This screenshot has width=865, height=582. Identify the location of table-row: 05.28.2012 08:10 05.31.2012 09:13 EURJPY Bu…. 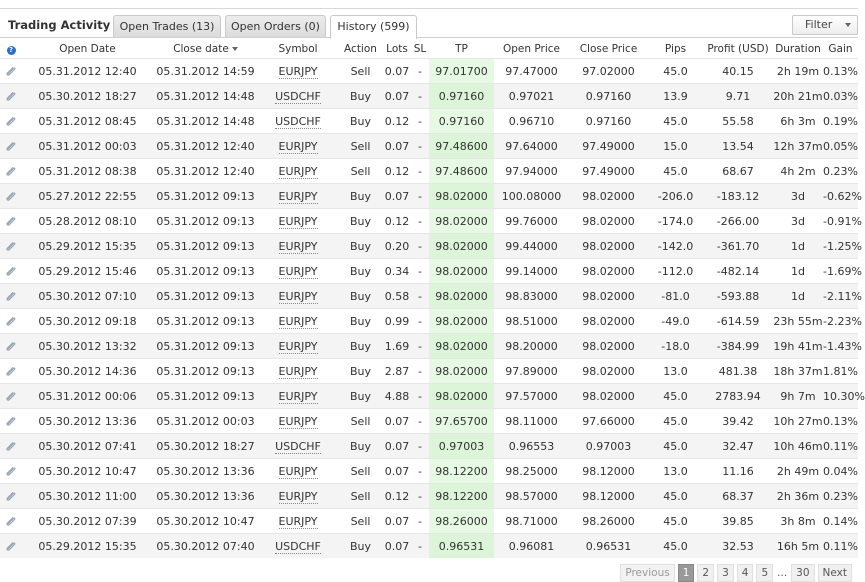
(431, 221).